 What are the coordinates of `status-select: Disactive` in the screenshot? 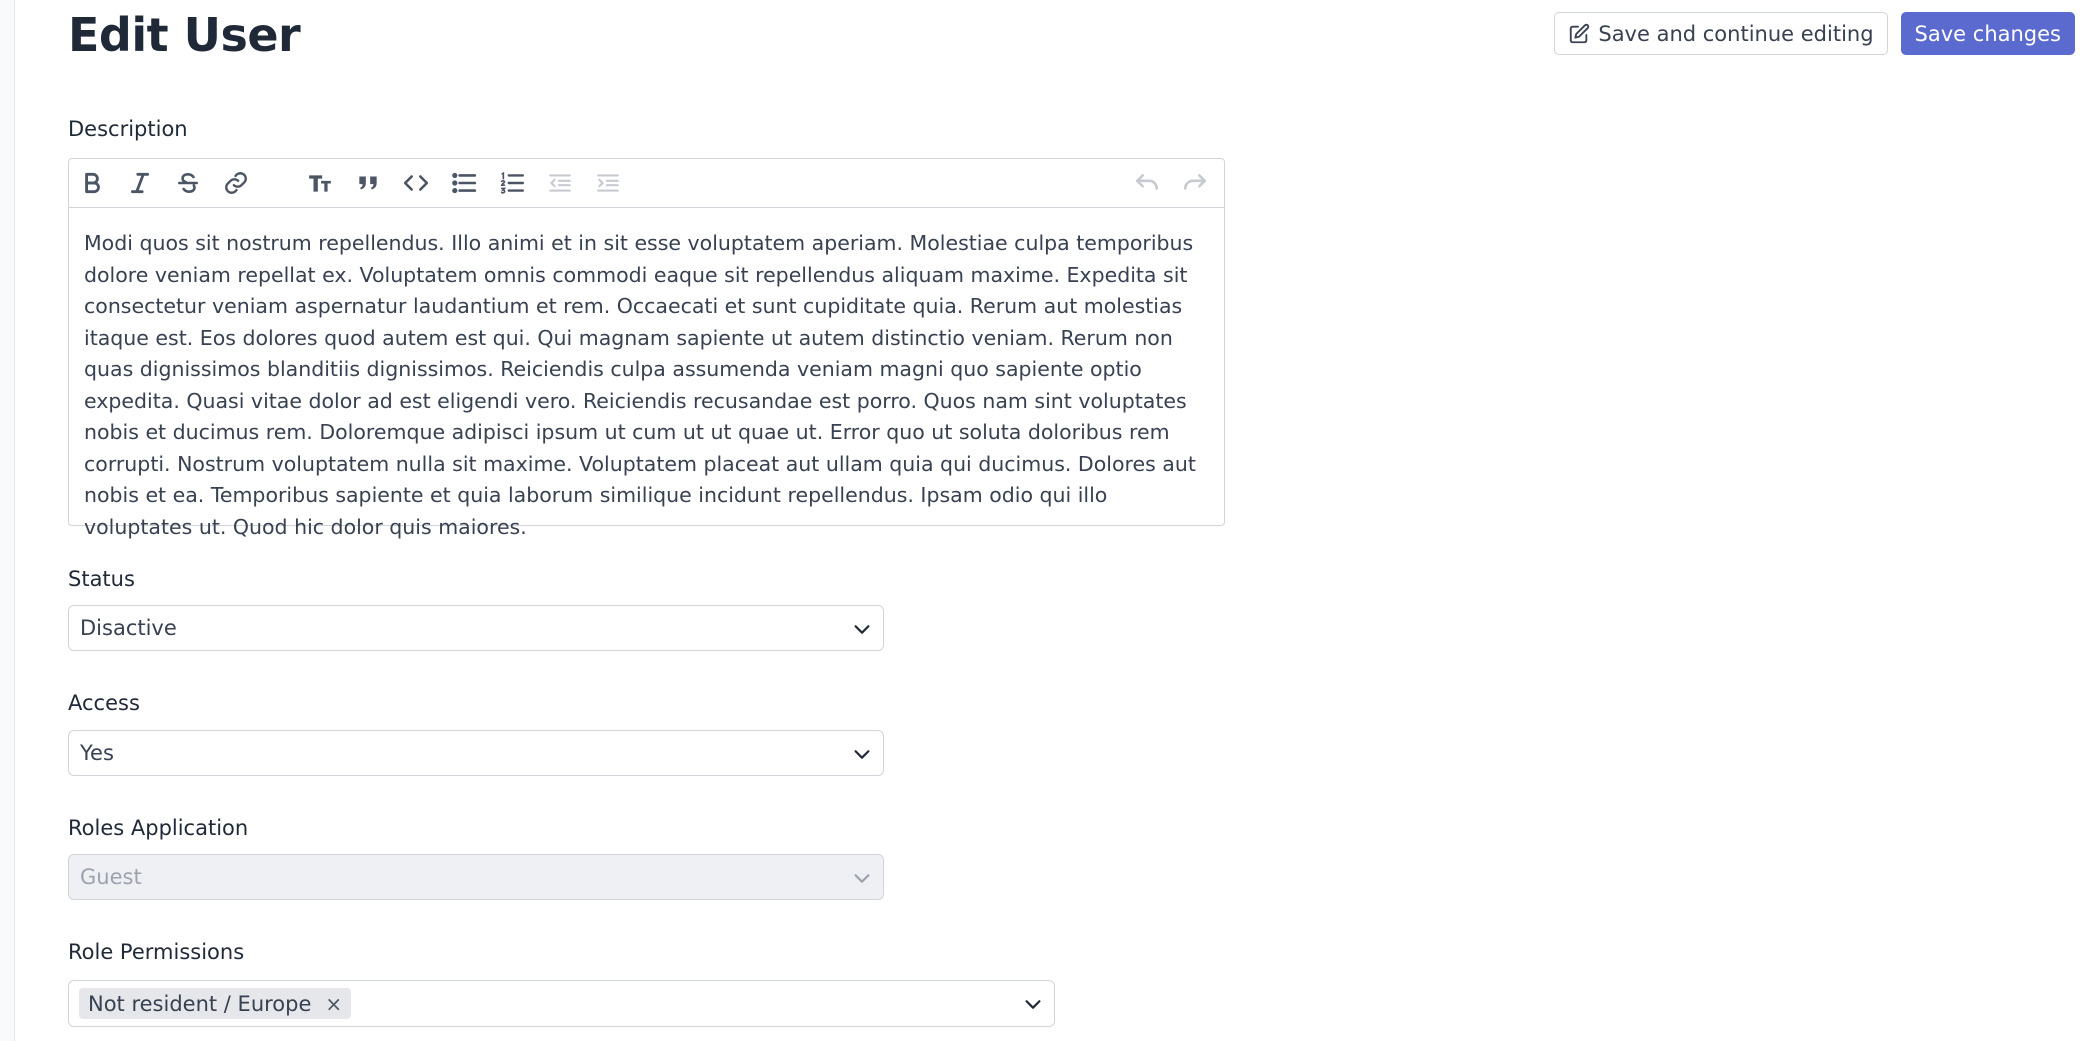 It's located at (476, 628).